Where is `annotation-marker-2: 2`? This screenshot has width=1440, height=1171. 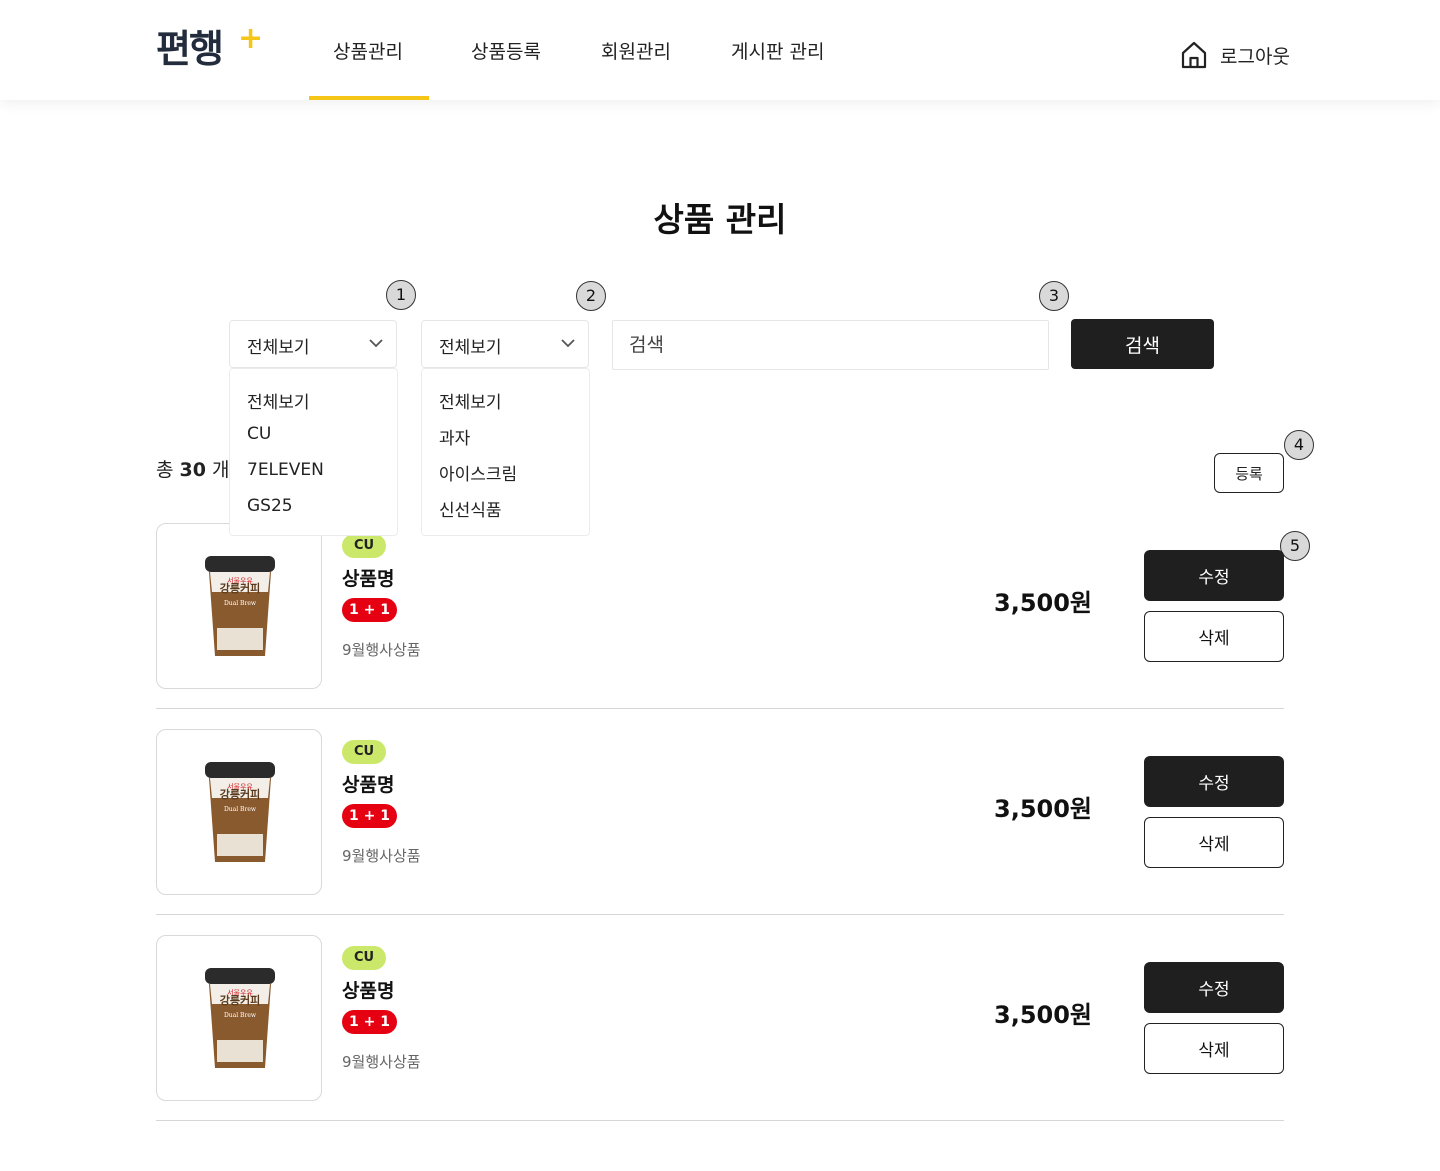
annotation-marker-2: 2 is located at coordinates (591, 296).